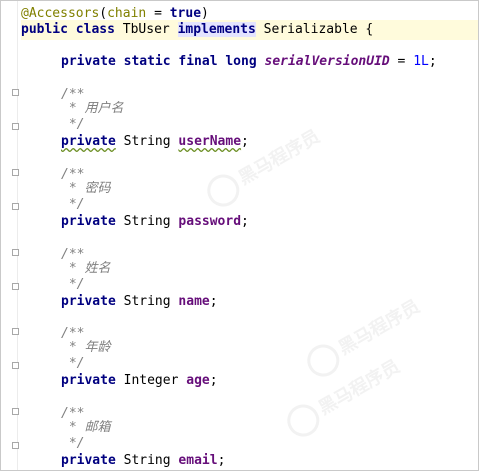 The width and height of the screenshot is (479, 471). I want to click on code-line-field-username: private String userName;, so click(249, 142).